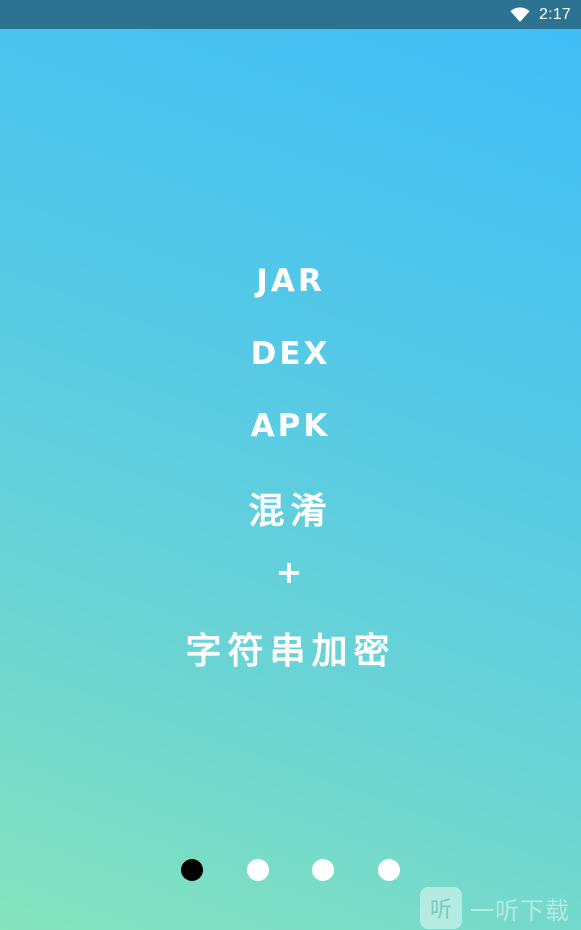 The height and width of the screenshot is (930, 581). I want to click on page-indicator, so click(290, 870).